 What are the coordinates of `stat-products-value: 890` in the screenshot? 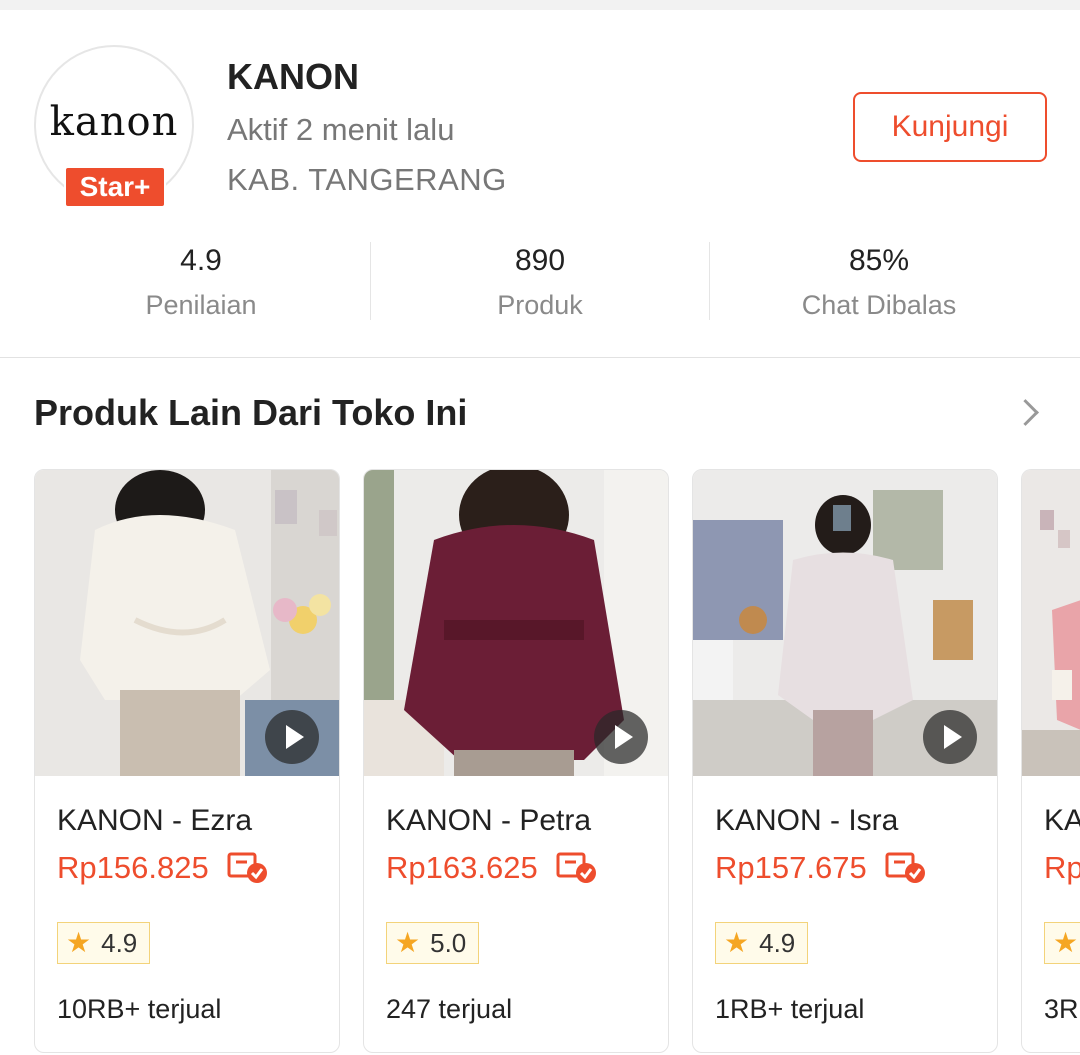 It's located at (540, 260).